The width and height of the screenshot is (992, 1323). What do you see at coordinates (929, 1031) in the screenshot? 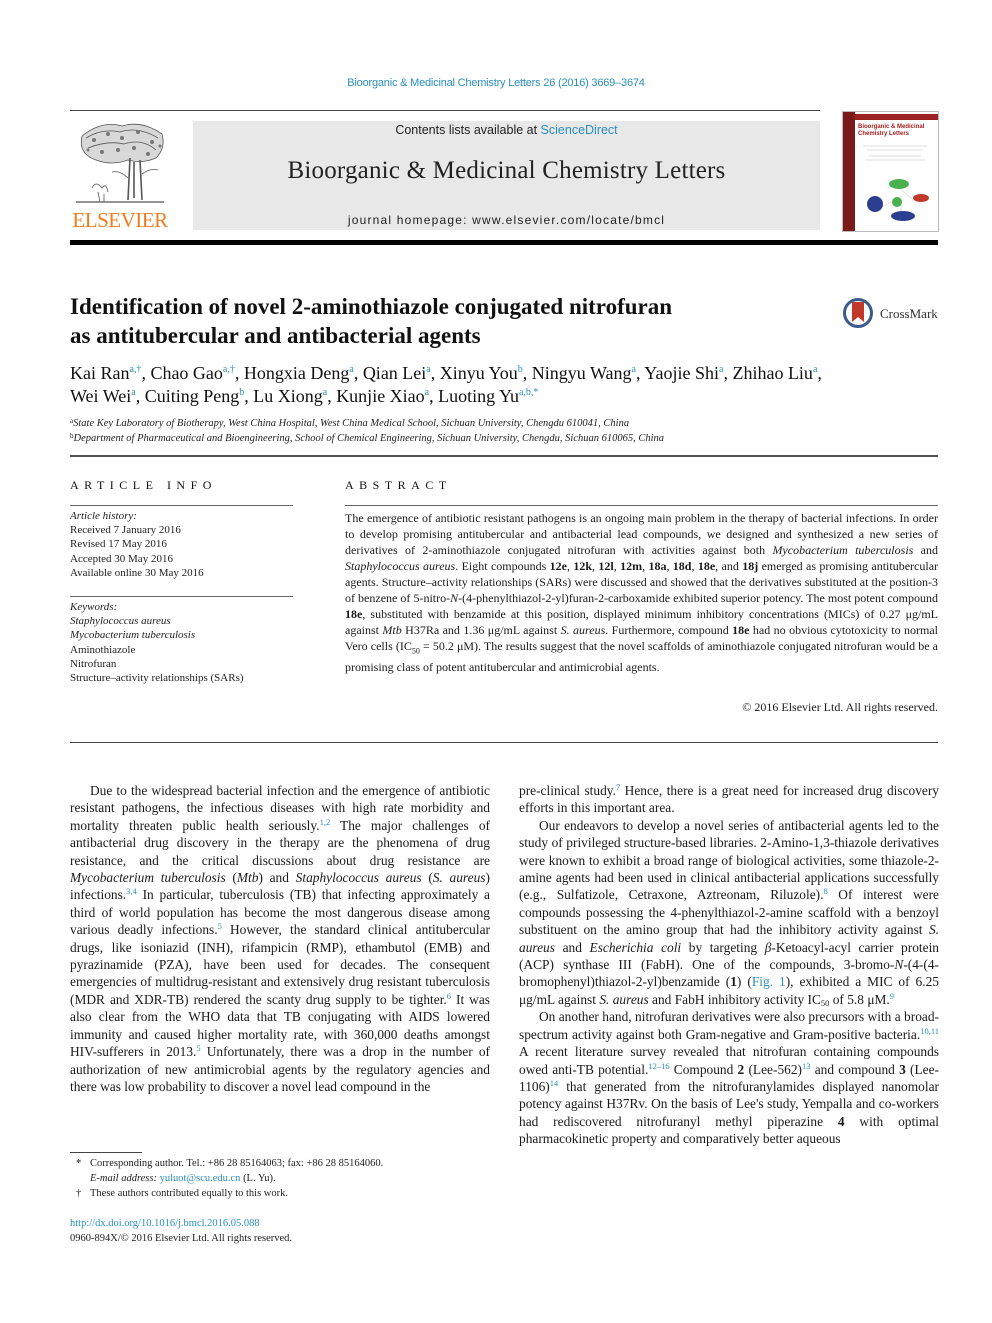
I see `reference-link: 10,11` at bounding box center [929, 1031].